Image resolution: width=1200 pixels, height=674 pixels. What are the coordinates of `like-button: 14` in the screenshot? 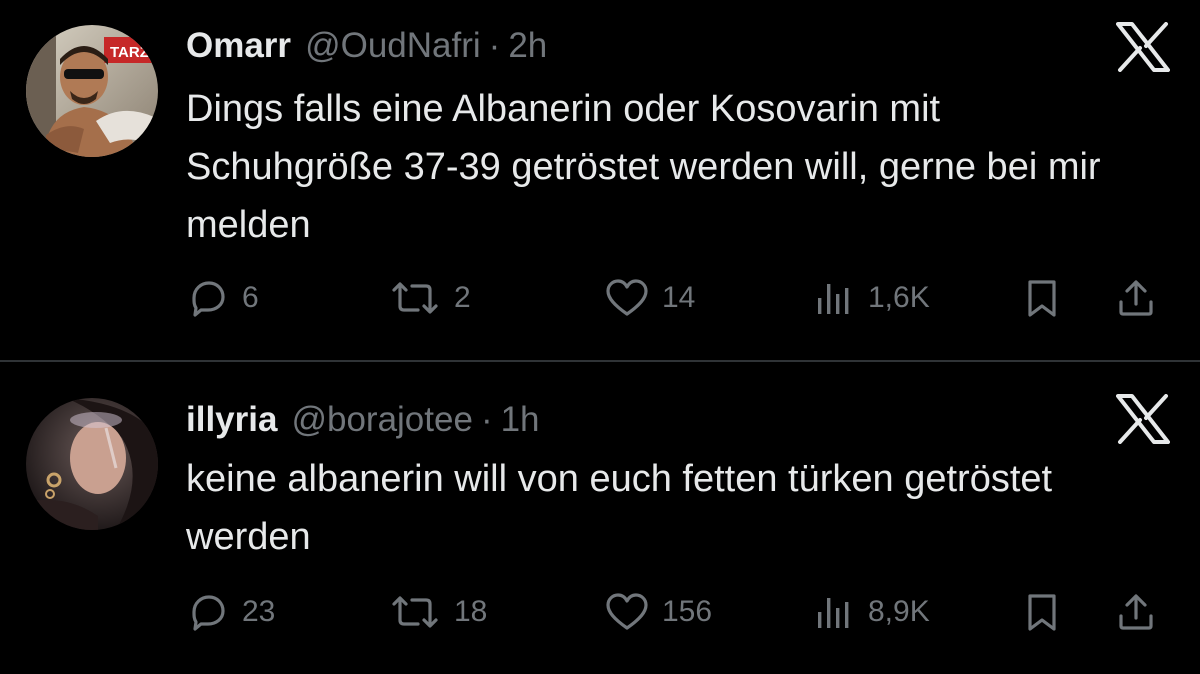 It's located at (649, 298).